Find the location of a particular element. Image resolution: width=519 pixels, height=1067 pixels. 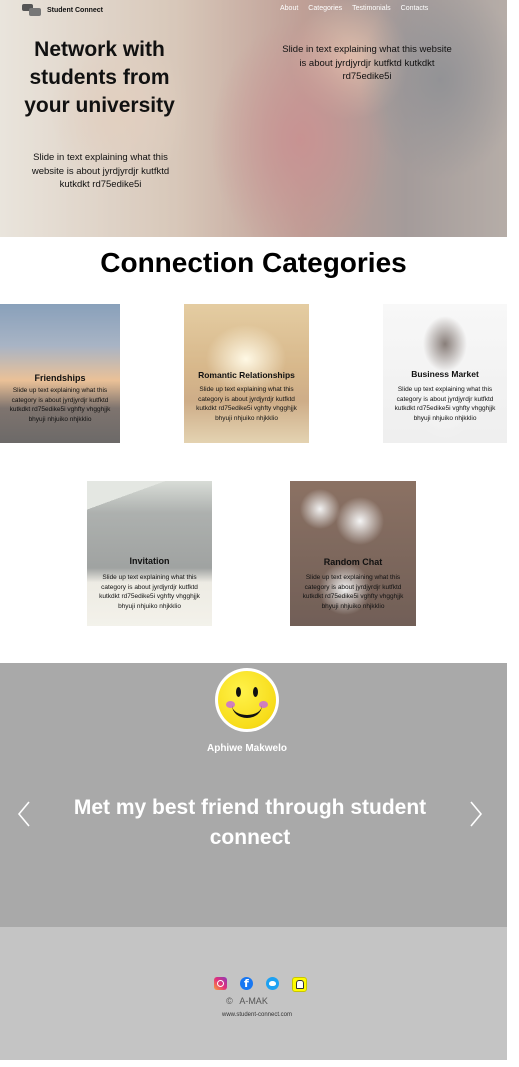

website-link: www.student-connect.com is located at coordinates (257, 1015).